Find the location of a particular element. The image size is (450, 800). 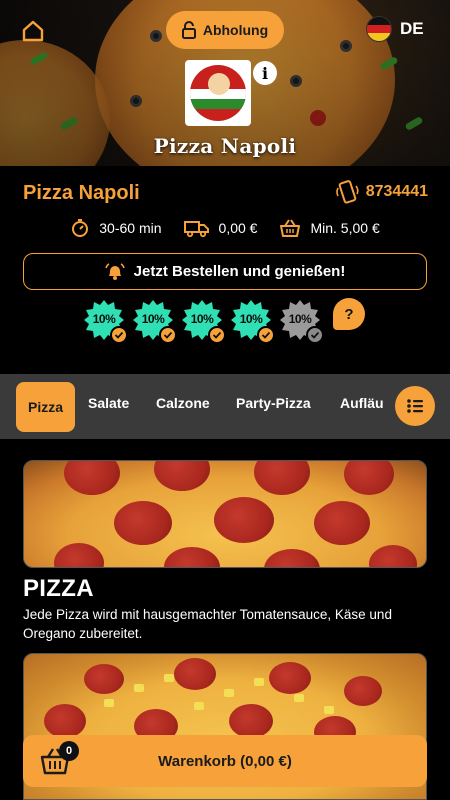

pickup-toggle-button: Abholung is located at coordinates (225, 30).